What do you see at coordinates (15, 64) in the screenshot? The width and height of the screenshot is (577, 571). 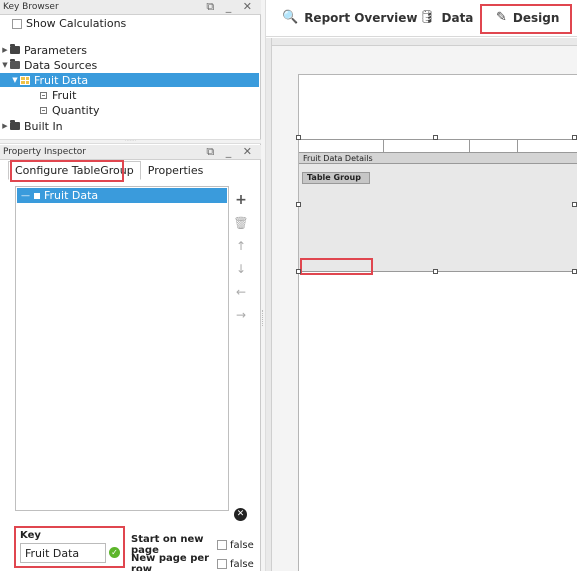 I see `folder-open-icon` at bounding box center [15, 64].